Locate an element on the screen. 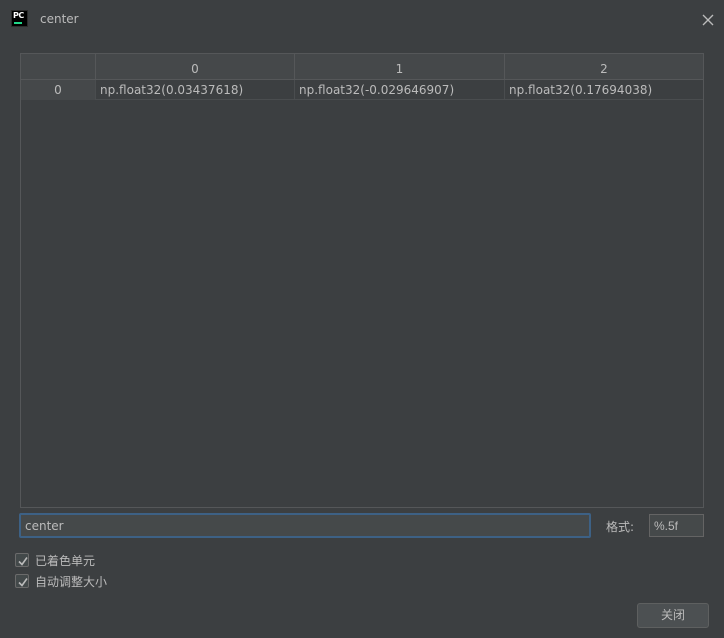 This screenshot has width=724, height=638. expression-input is located at coordinates (305, 525).